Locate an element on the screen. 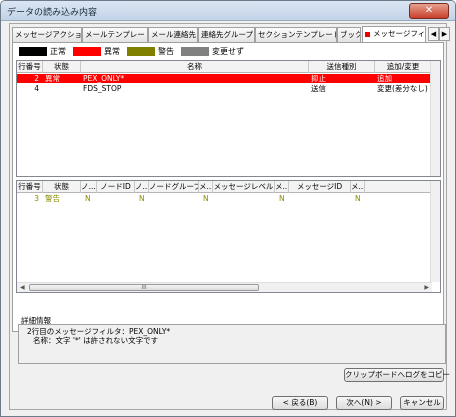 The height and width of the screenshot is (417, 456). cell-add-change: 変更(差分なし) is located at coordinates (402, 88).